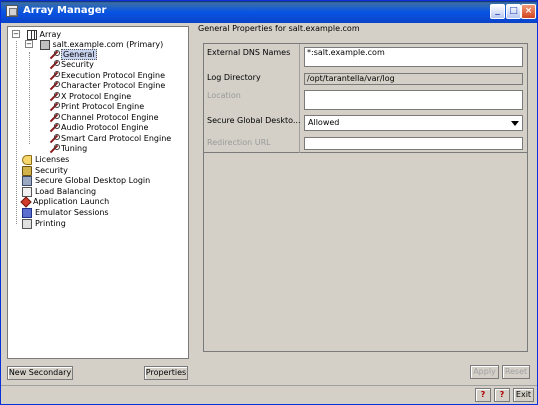  Describe the element at coordinates (239, 142) in the screenshot. I see `redirection-url-label: Redirection URL` at that location.